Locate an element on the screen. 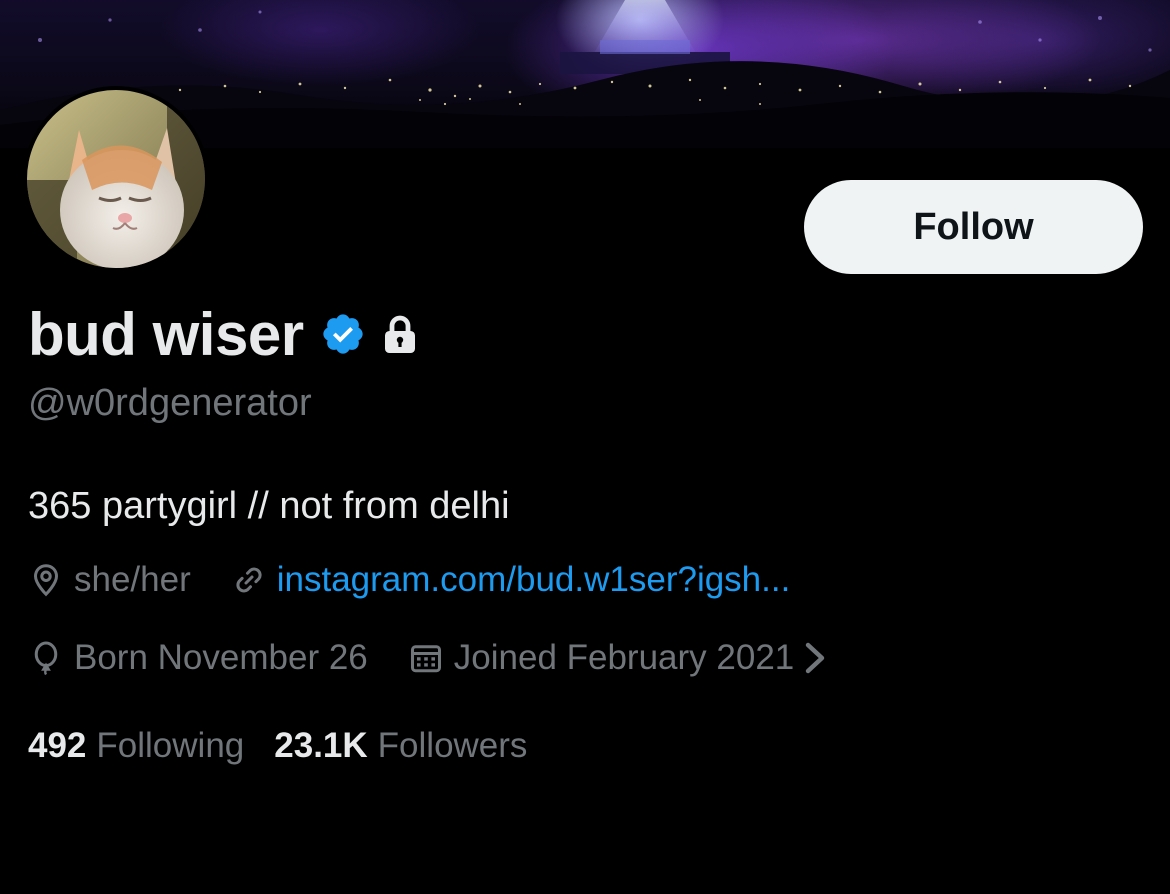  birthday-text: Born November 26 is located at coordinates (221, 657).